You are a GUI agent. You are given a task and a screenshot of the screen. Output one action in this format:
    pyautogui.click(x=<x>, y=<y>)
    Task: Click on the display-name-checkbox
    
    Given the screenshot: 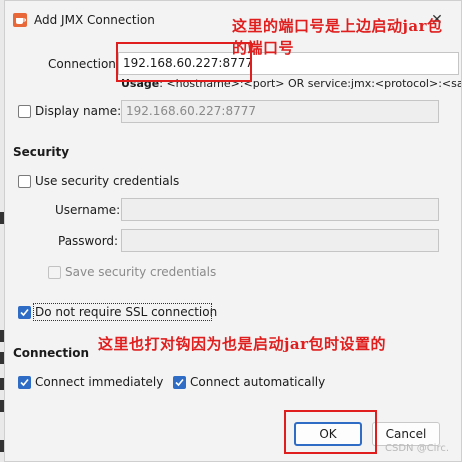 What is the action you would take?
    pyautogui.click(x=24, y=111)
    